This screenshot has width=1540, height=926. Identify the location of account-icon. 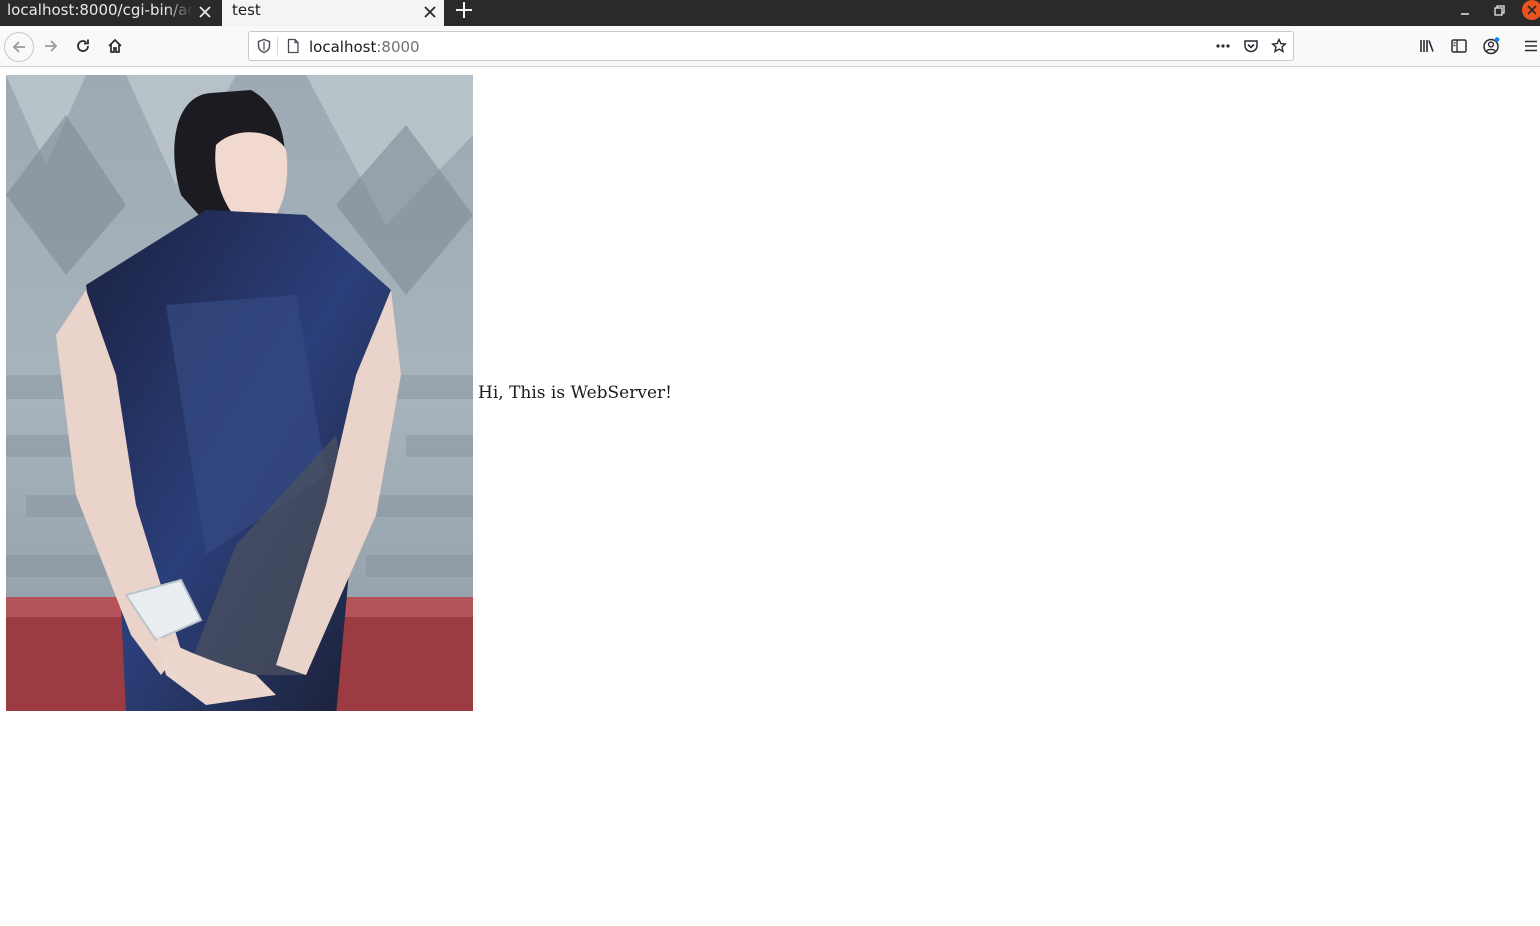
(1491, 46).